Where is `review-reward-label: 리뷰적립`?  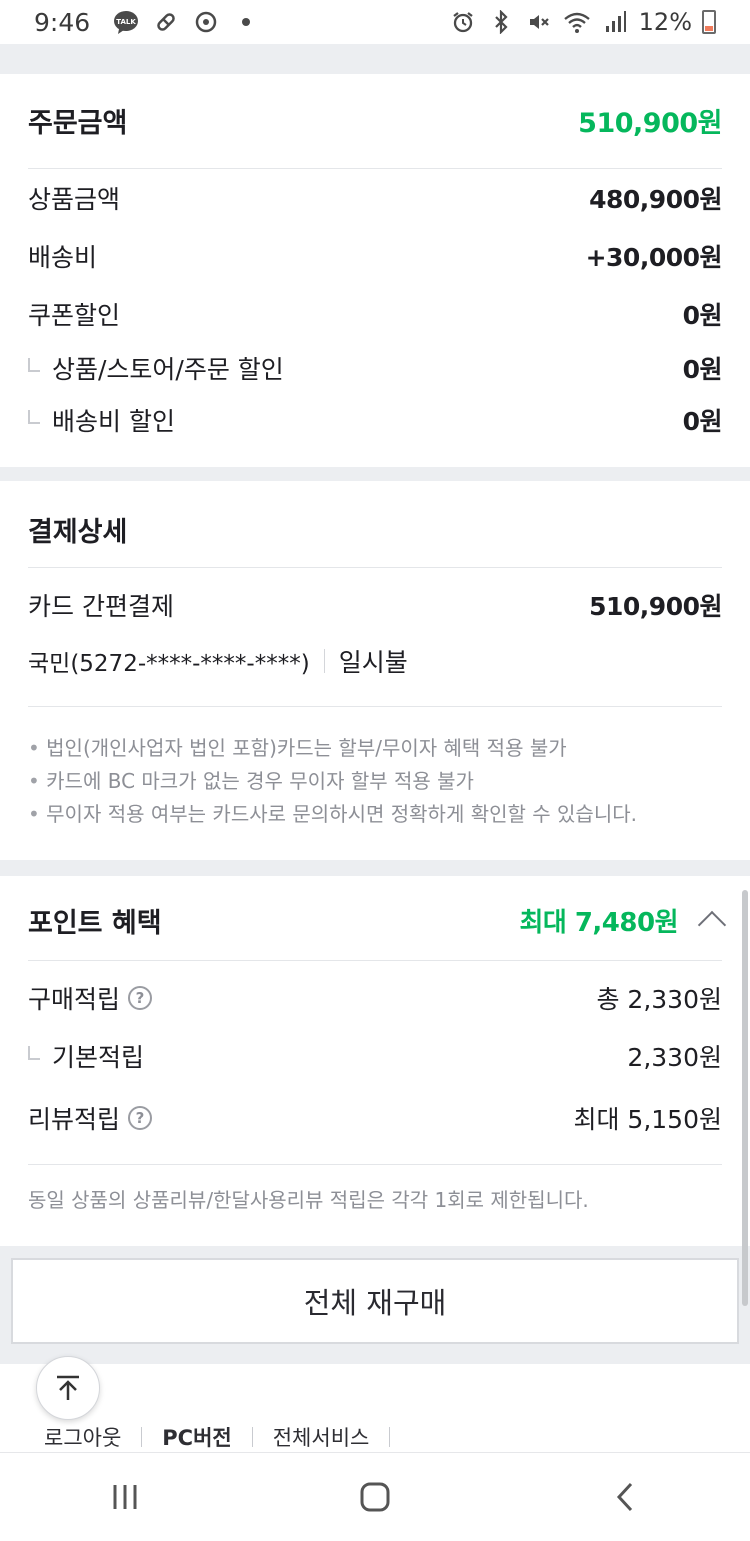 review-reward-label: 리뷰적립 is located at coordinates (74, 1119).